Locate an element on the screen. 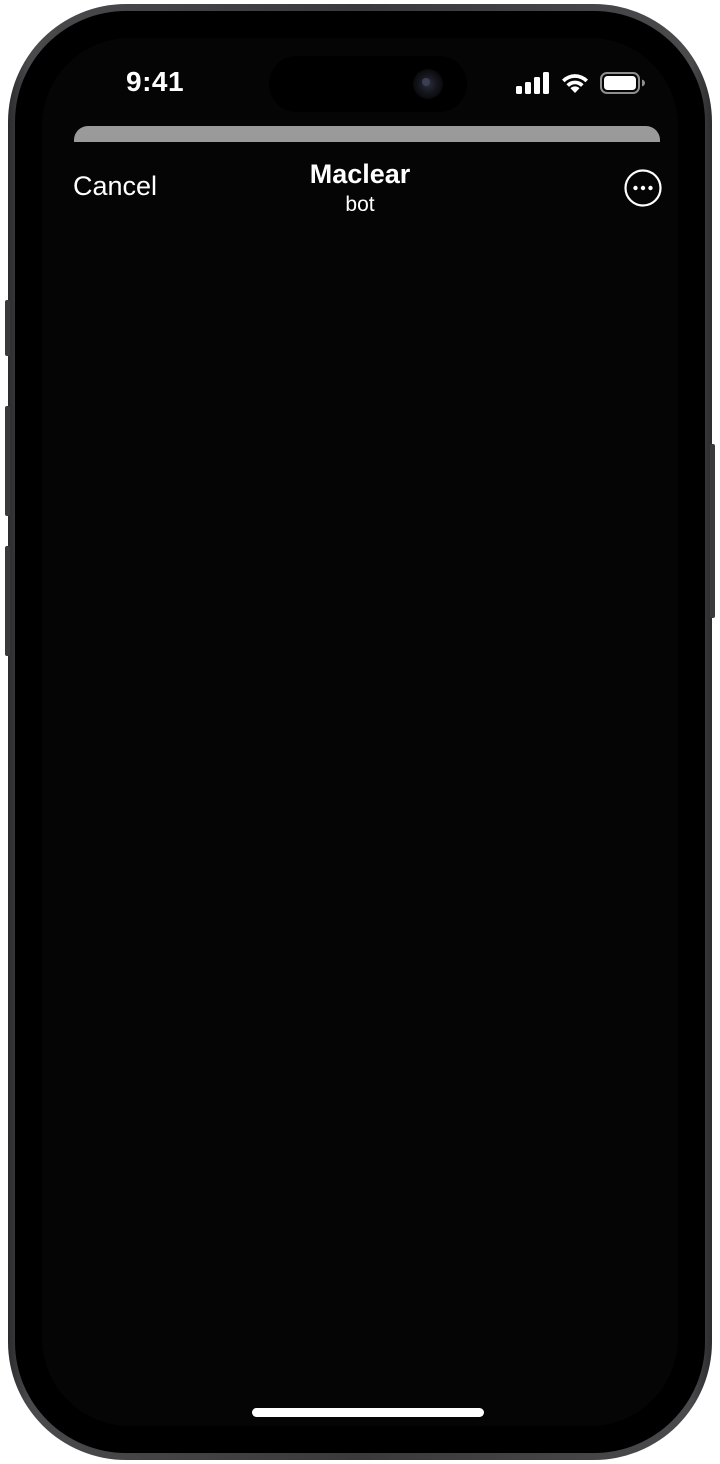 The image size is (720, 1464). volume-down-button is located at coordinates (7, 601).